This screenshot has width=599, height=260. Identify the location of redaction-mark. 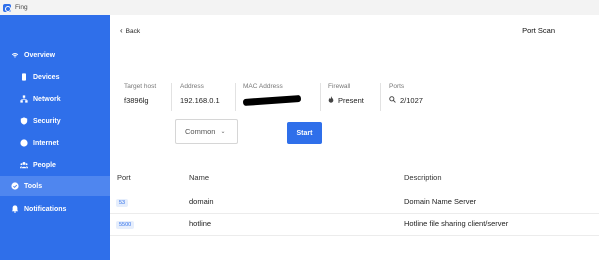
(272, 100).